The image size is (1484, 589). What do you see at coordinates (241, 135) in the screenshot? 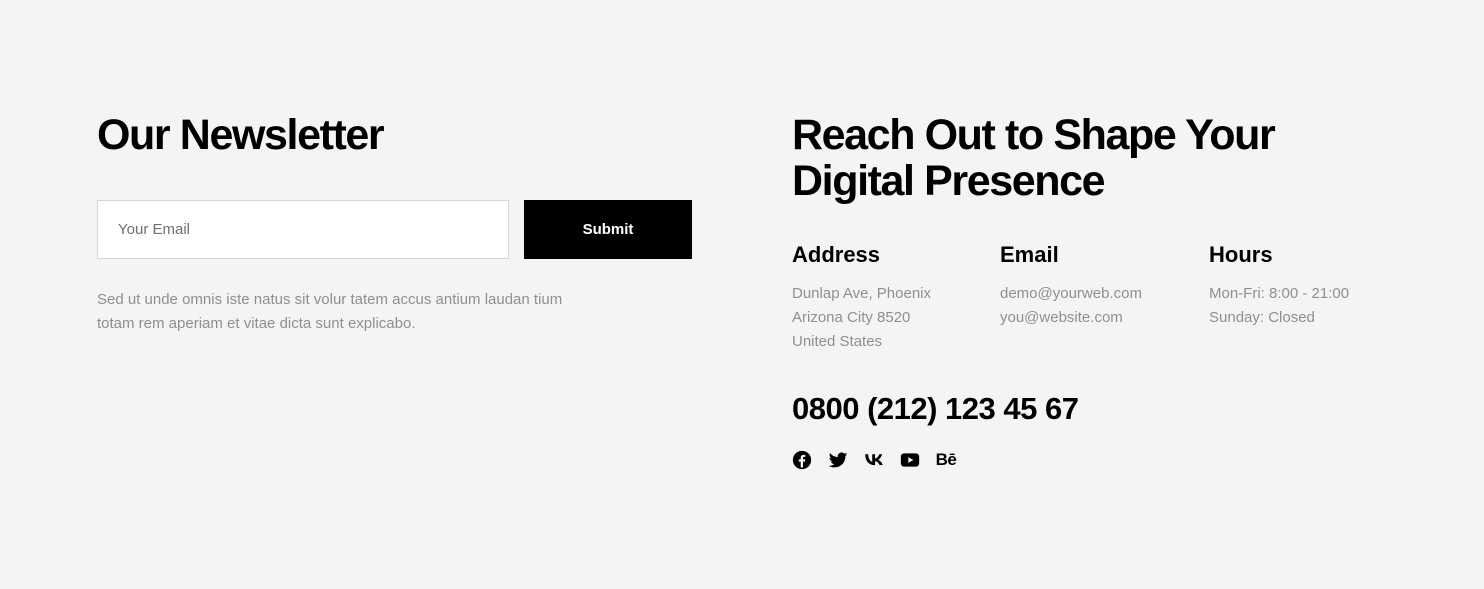
I see `newsletter-title: Our Newsletter` at bounding box center [241, 135].